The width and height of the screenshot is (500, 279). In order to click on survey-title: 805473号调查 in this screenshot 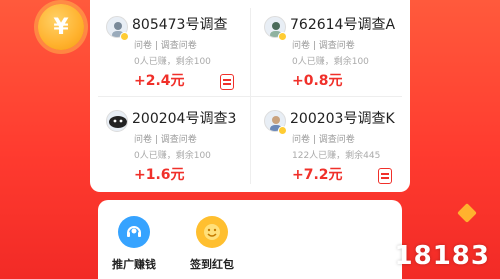, I will do `click(180, 25)`.